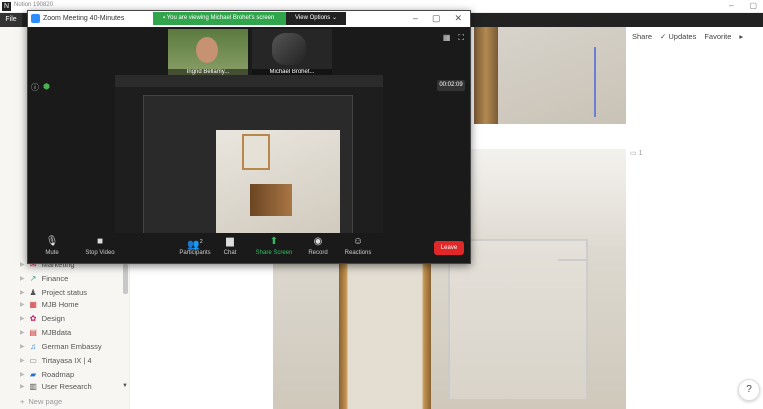 This screenshot has height=409, width=763. I want to click on layout-icon: ▦, so click(447, 37).